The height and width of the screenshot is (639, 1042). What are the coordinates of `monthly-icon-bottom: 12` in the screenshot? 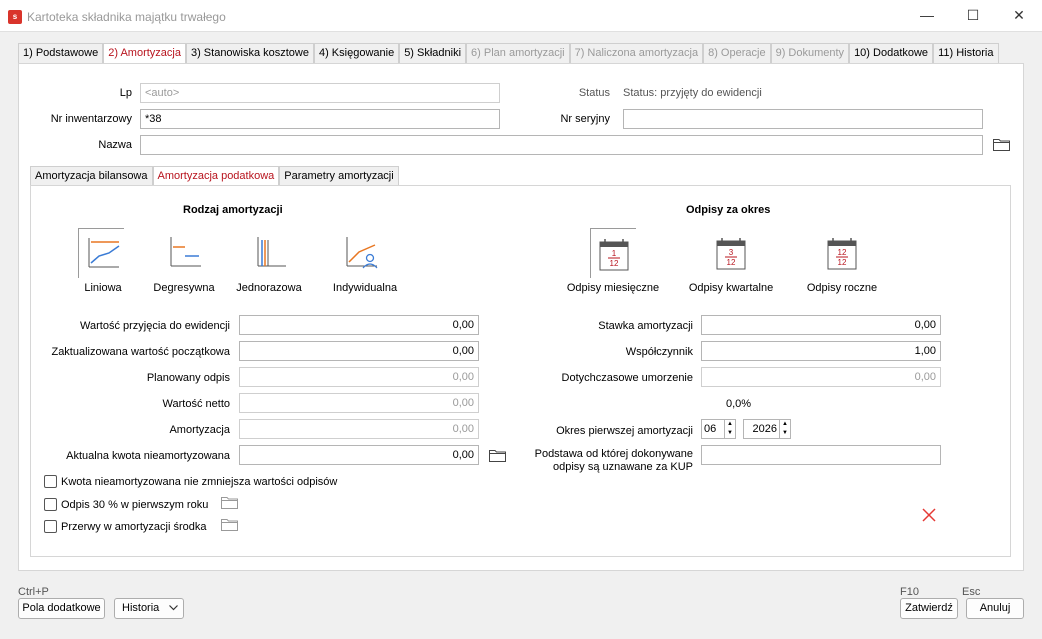 It's located at (614, 263).